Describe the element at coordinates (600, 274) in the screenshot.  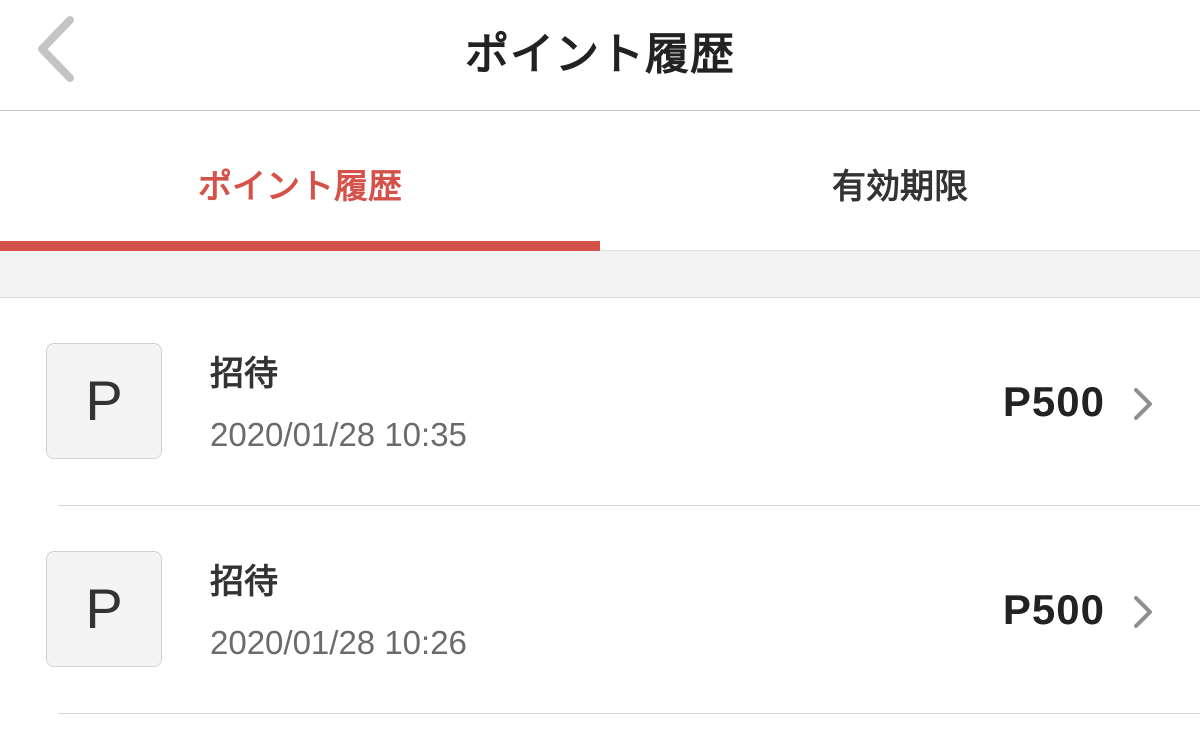
I see `section-spacer` at that location.